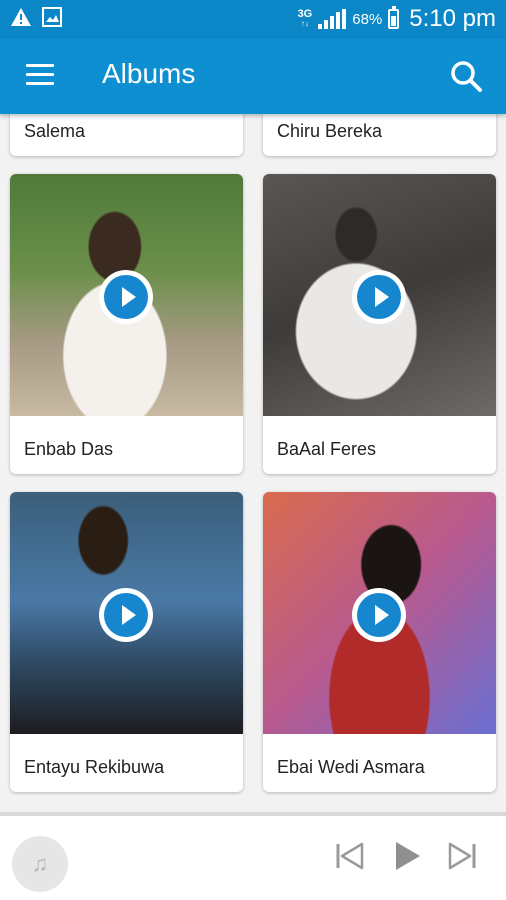  What do you see at coordinates (367, 19) in the screenshot?
I see `battery-percent: 68%` at bounding box center [367, 19].